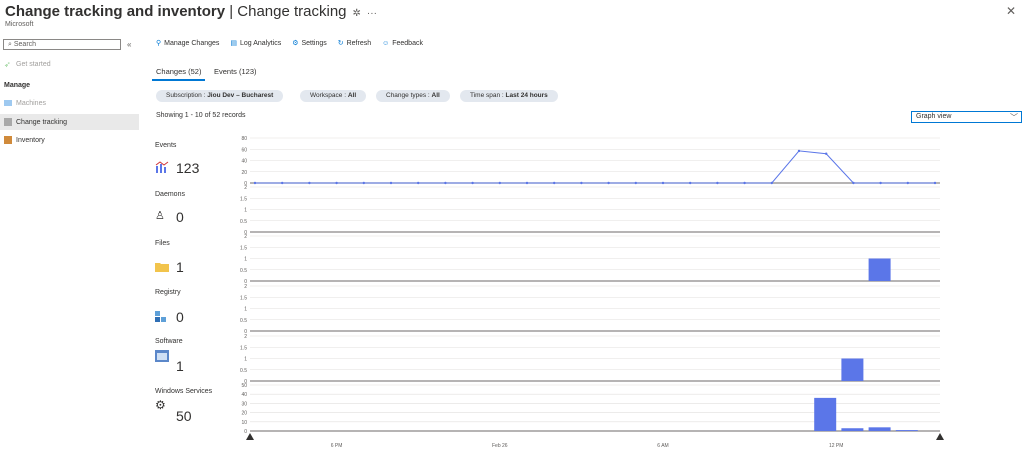  Describe the element at coordinates (180, 217) in the screenshot. I see `daemons-total: 0` at that location.